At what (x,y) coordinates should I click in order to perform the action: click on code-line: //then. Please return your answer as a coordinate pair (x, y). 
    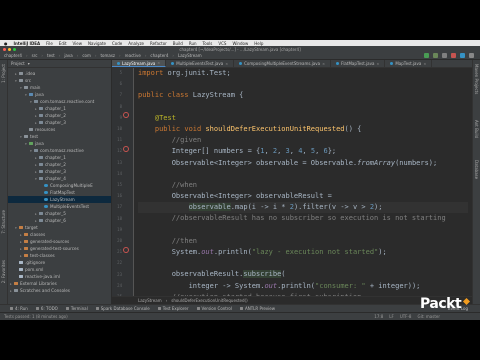
    Looking at the image, I should click on (303, 241).